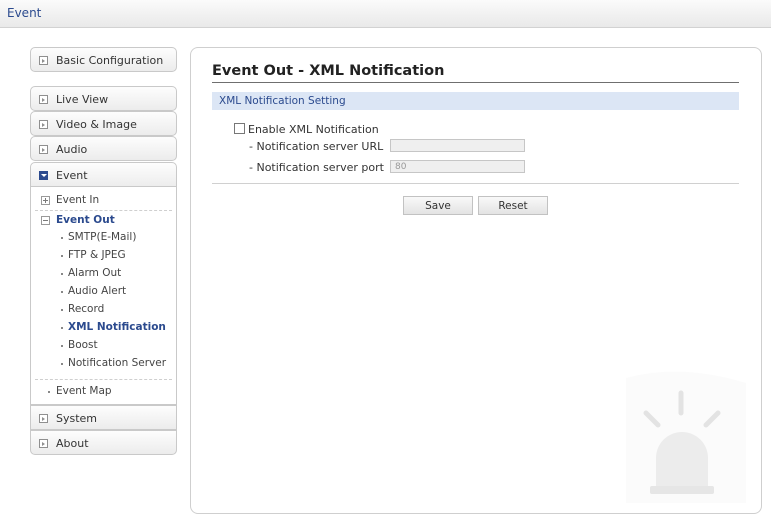 The height and width of the screenshot is (530, 771). What do you see at coordinates (282, 101) in the screenshot?
I see `section-header-label: XML Notification Setting` at bounding box center [282, 101].